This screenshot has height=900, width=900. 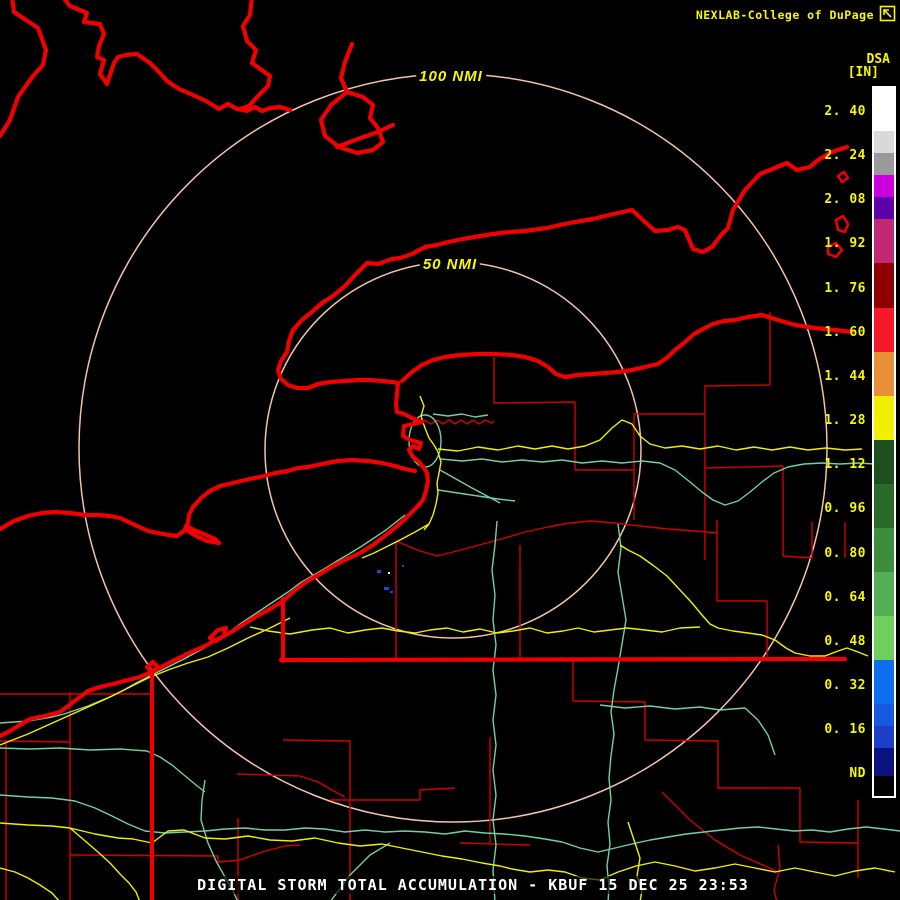 I want to click on colorbar-tick-label: 1. 12, so click(x=845, y=465).